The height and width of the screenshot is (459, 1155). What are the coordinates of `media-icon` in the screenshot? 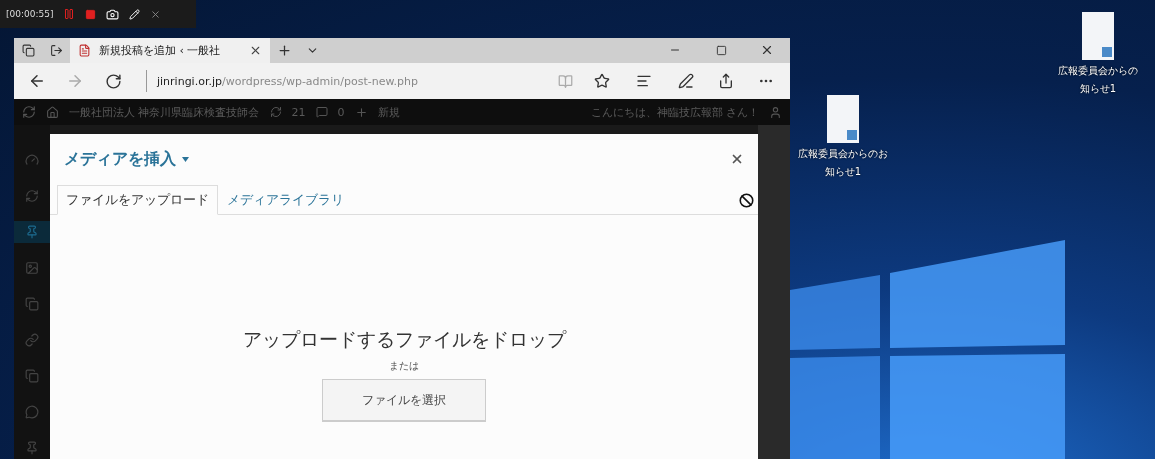 It's located at (32, 268).